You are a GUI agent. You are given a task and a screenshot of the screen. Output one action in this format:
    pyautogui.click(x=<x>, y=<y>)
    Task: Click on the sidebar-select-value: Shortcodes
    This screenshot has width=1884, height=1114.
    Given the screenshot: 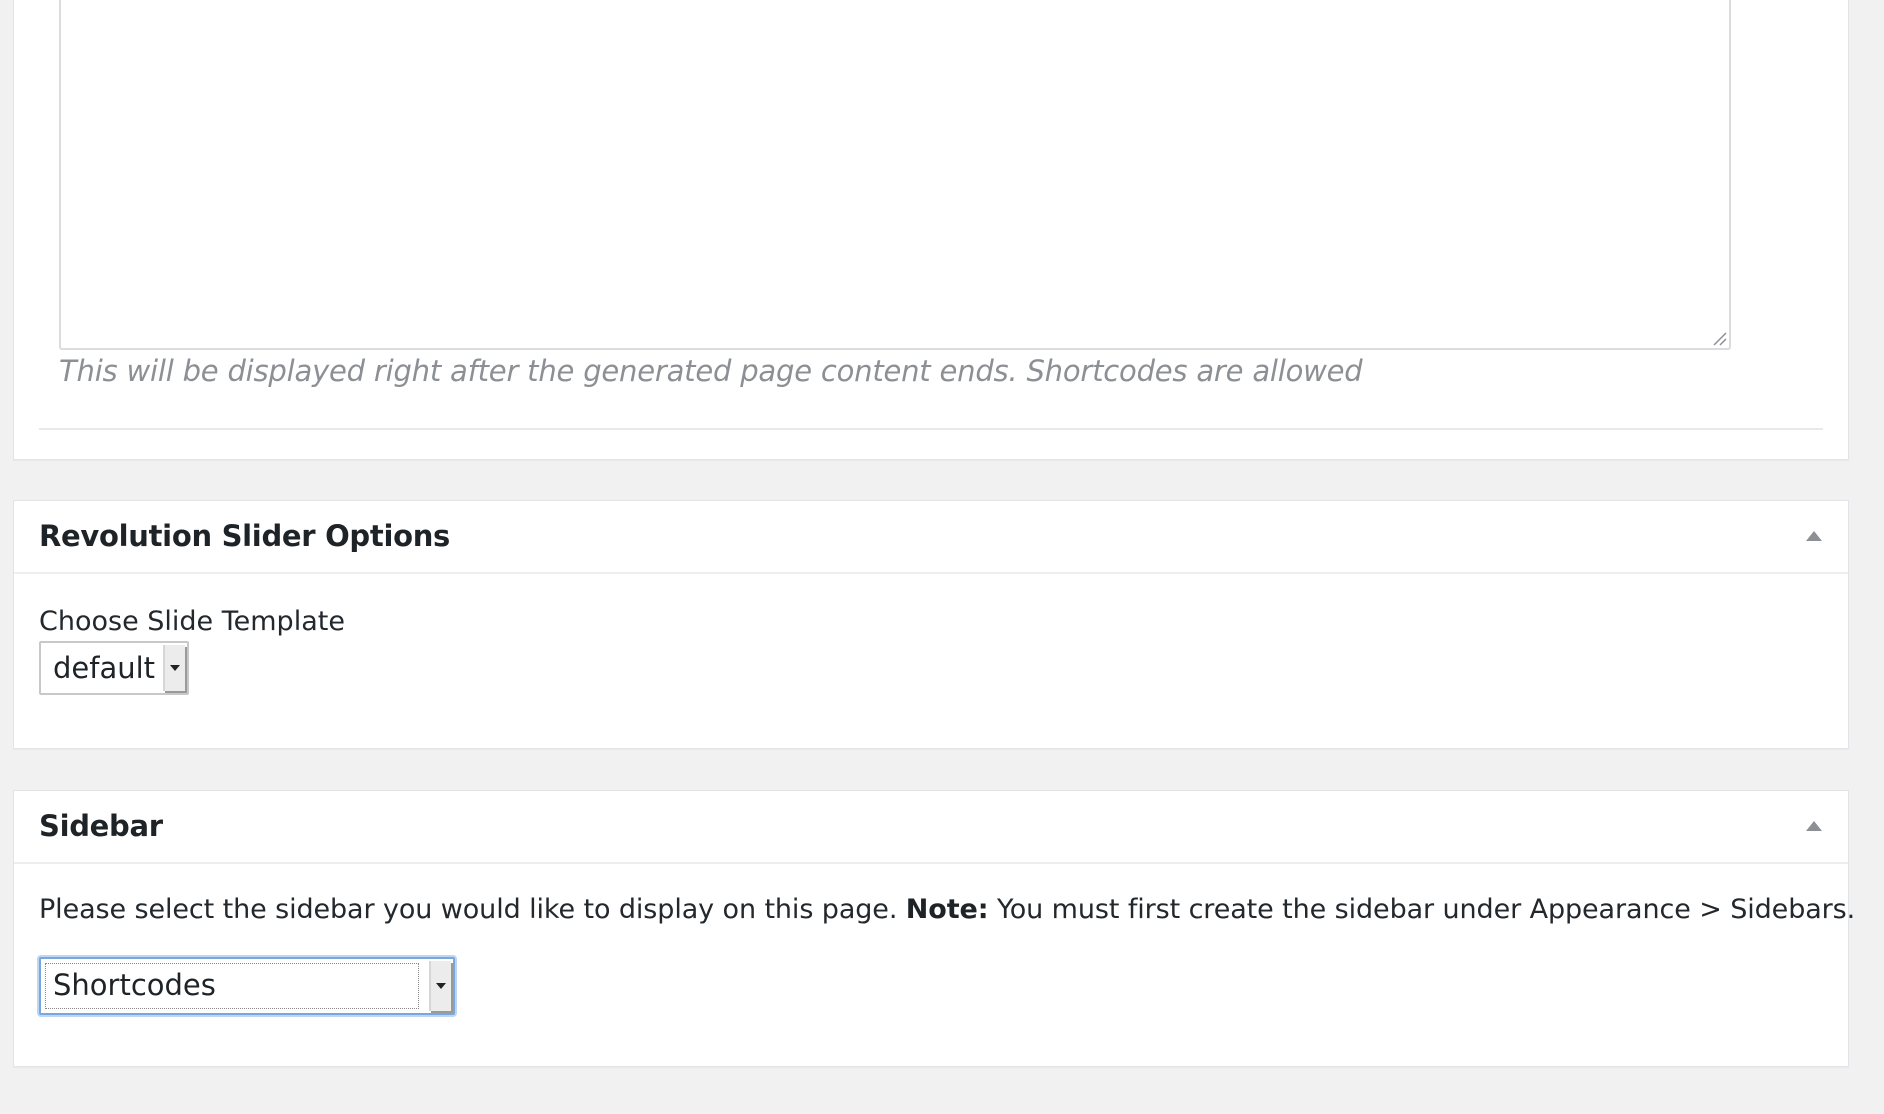 What is the action you would take?
    pyautogui.click(x=134, y=985)
    